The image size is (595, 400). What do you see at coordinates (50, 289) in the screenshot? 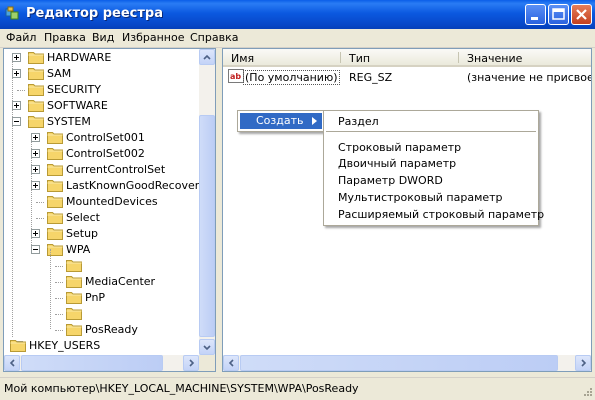
I see `tree-guide-line` at bounding box center [50, 289].